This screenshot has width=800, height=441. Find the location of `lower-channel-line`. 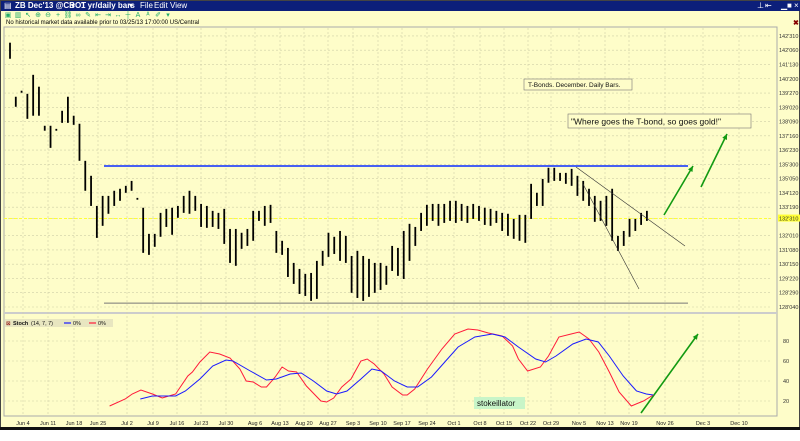

lower-channel-line is located at coordinates (611, 236).